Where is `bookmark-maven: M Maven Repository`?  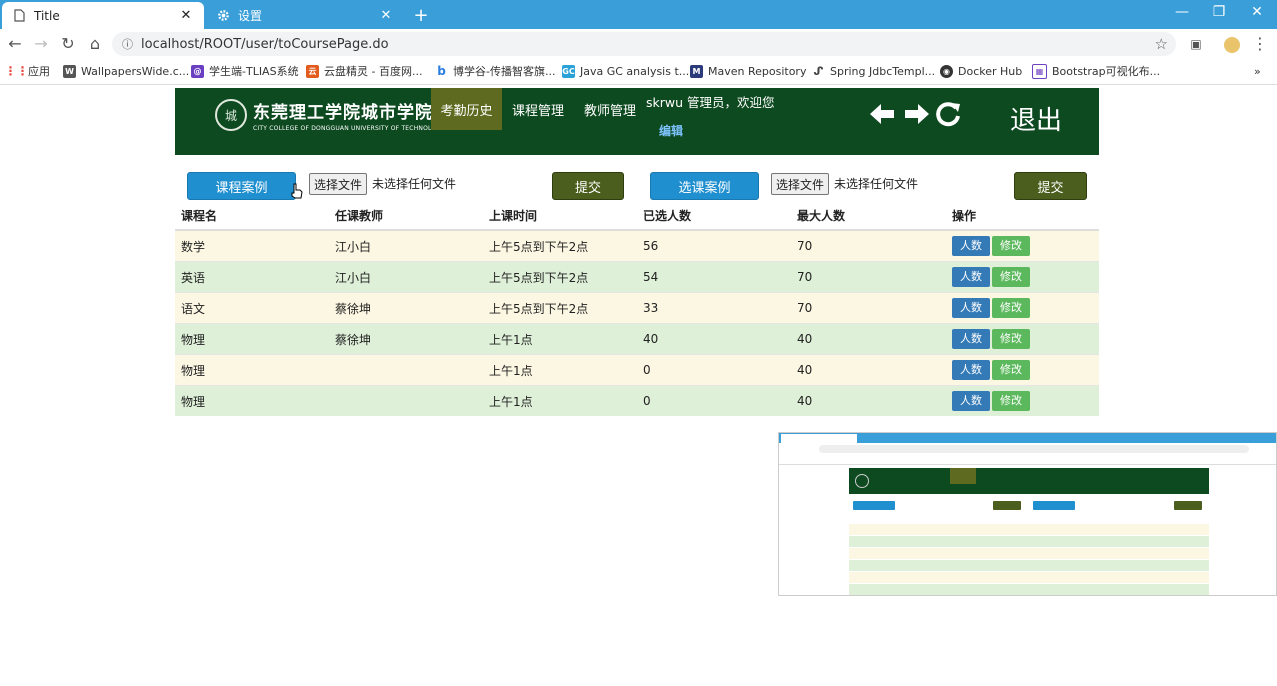 bookmark-maven: M Maven Repository is located at coordinates (748, 71).